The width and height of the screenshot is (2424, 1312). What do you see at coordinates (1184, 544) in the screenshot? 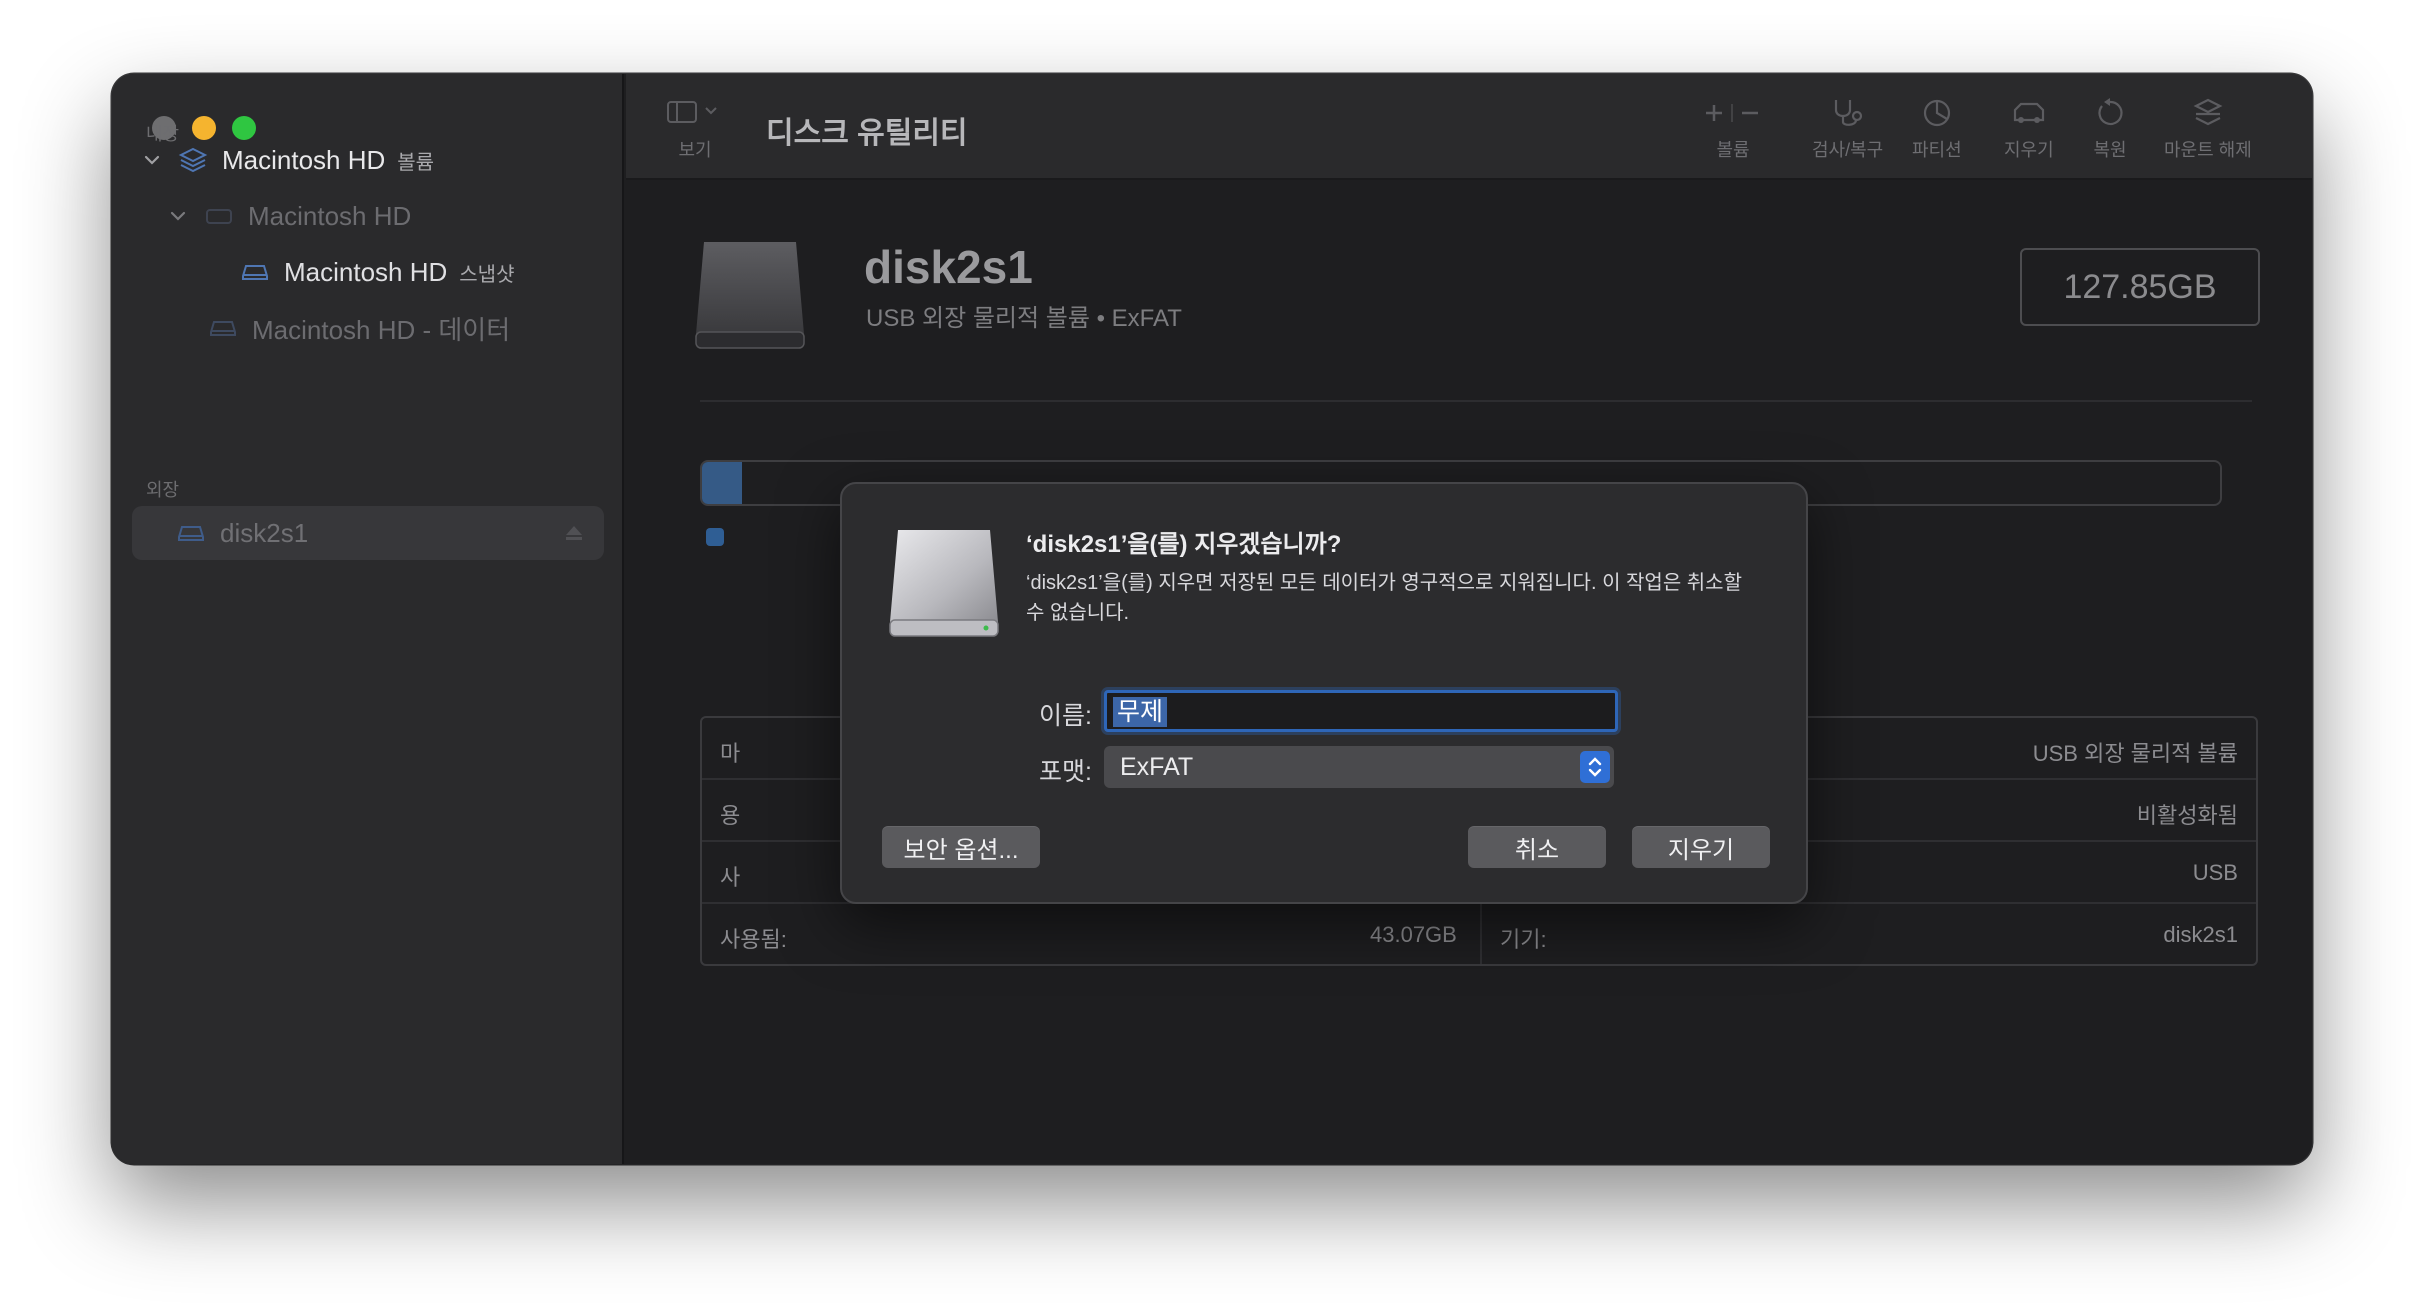
I see `dialog-title: ‘disk2s1’을(를) 지우겠습니까?` at bounding box center [1184, 544].